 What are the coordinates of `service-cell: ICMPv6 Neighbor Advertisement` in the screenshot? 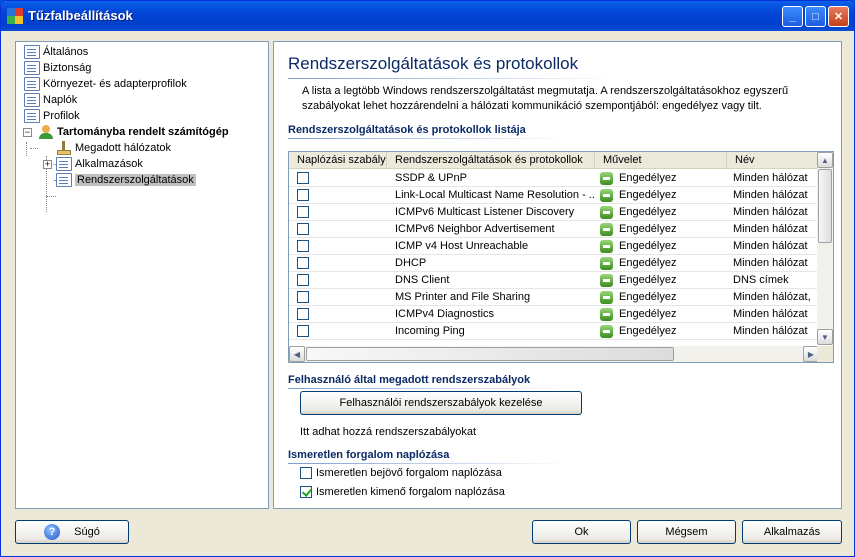 It's located at (475, 228).